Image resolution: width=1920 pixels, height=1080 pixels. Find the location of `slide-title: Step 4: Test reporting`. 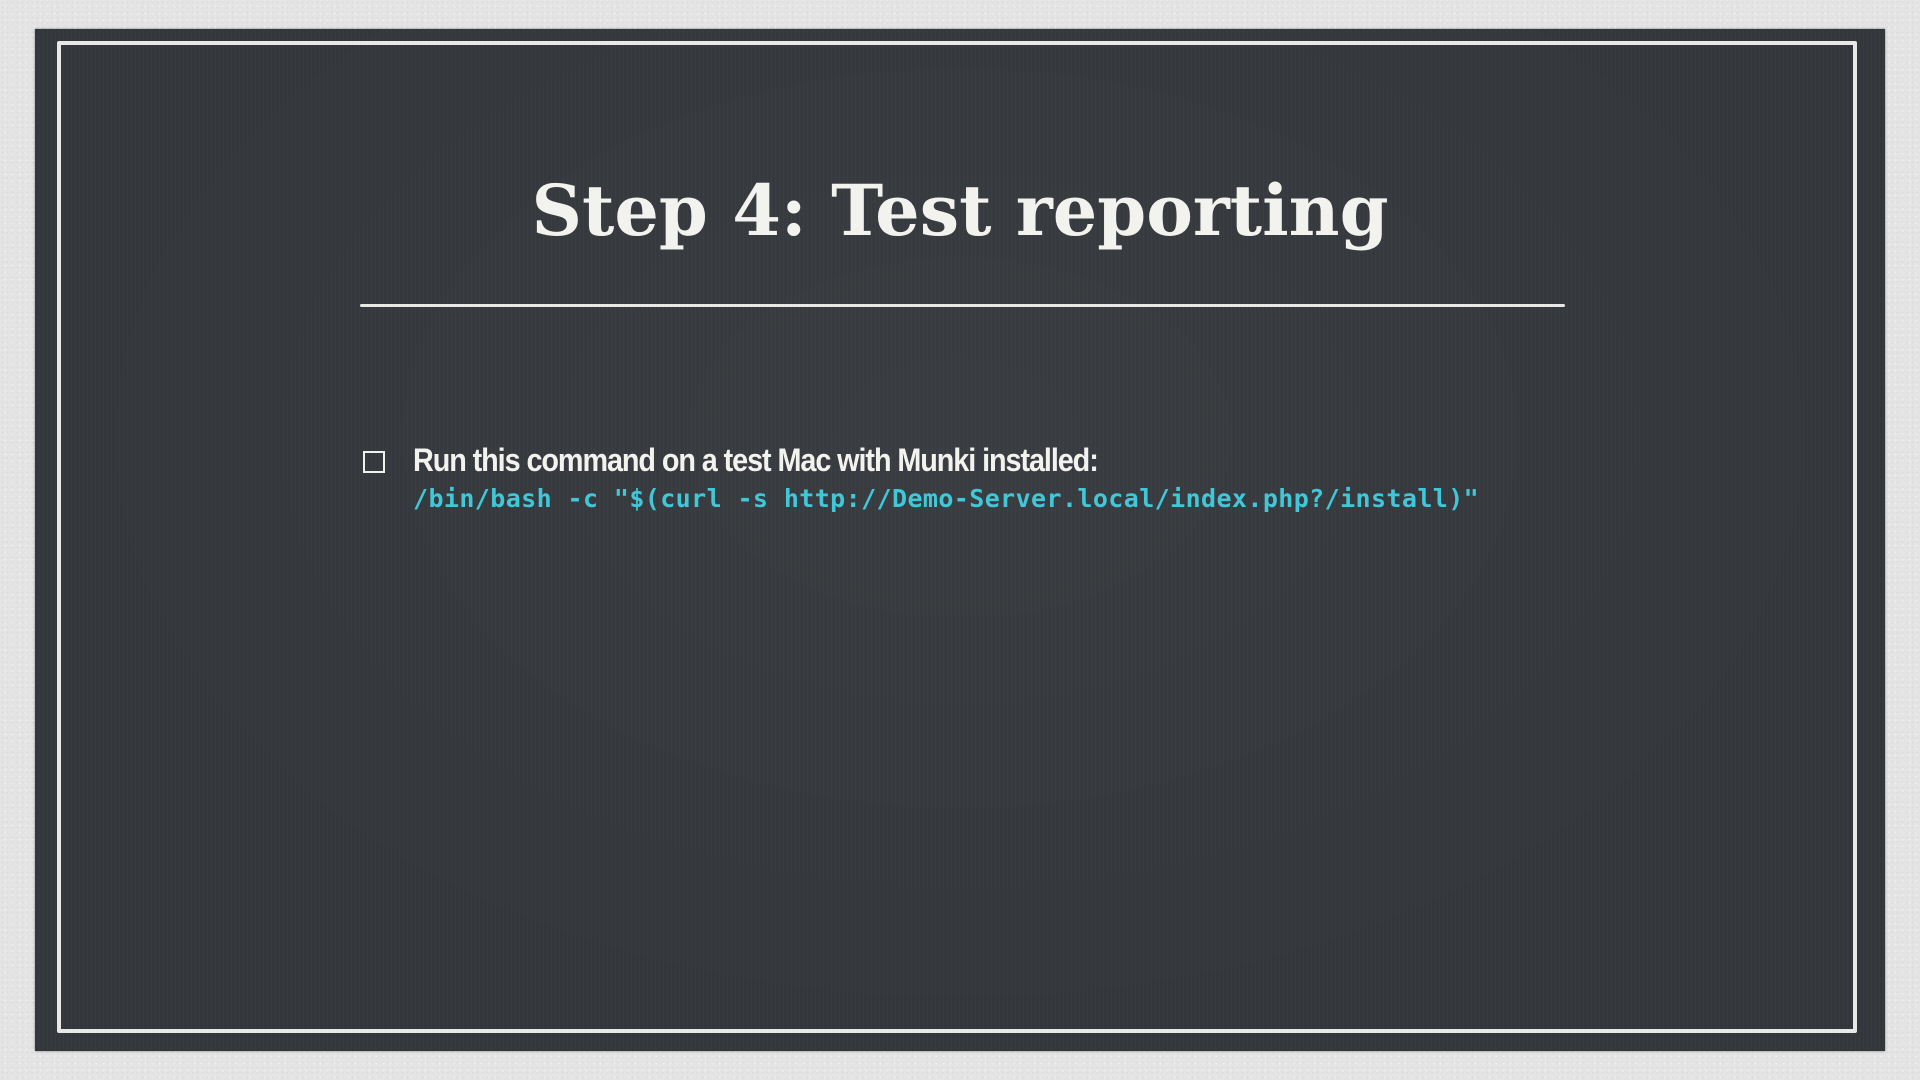

slide-title: Step 4: Test reporting is located at coordinates (960, 210).